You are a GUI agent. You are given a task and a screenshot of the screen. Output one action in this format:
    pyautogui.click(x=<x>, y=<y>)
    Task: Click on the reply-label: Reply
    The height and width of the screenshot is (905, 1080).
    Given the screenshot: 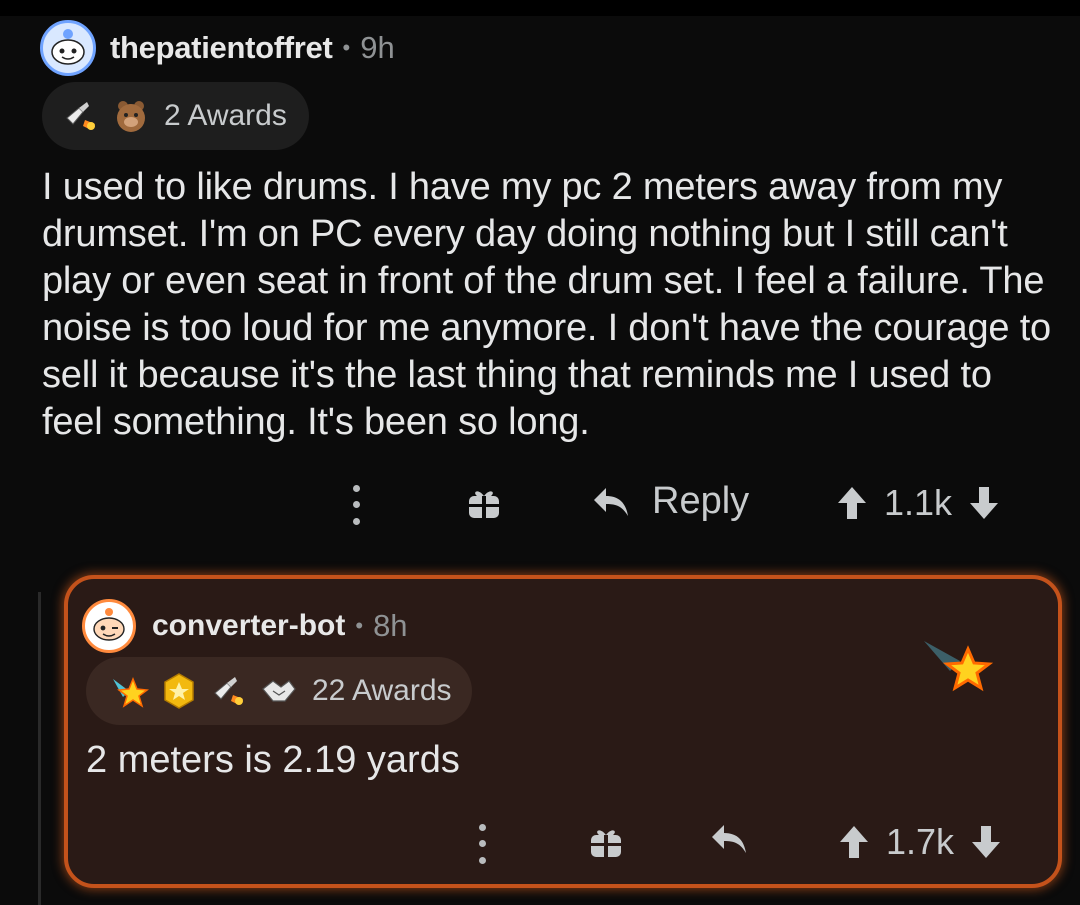 What is the action you would take?
    pyautogui.click(x=701, y=501)
    